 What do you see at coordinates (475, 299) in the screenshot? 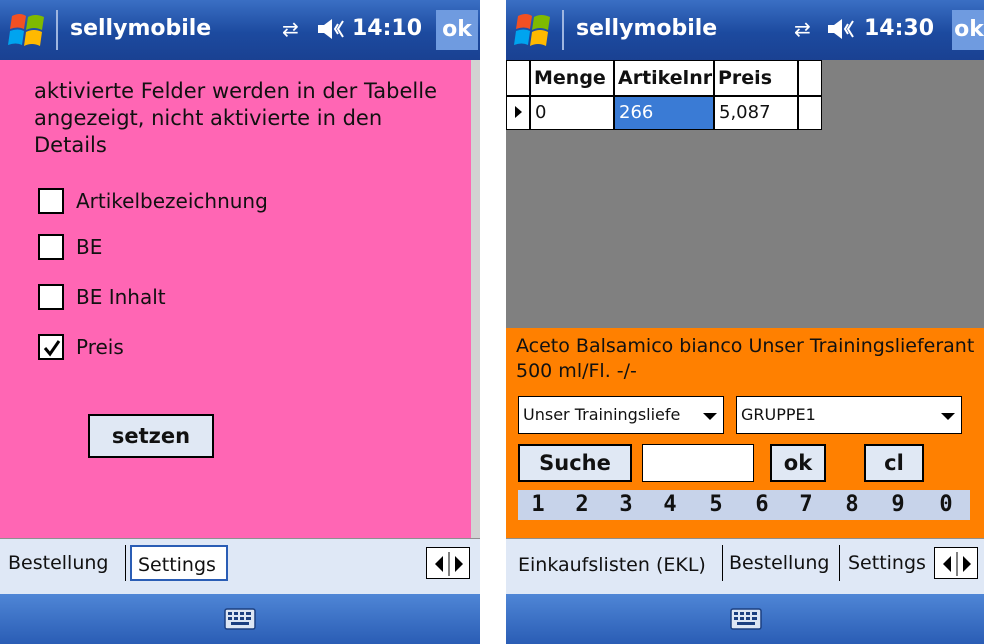
I see `scrollbar-strip` at bounding box center [475, 299].